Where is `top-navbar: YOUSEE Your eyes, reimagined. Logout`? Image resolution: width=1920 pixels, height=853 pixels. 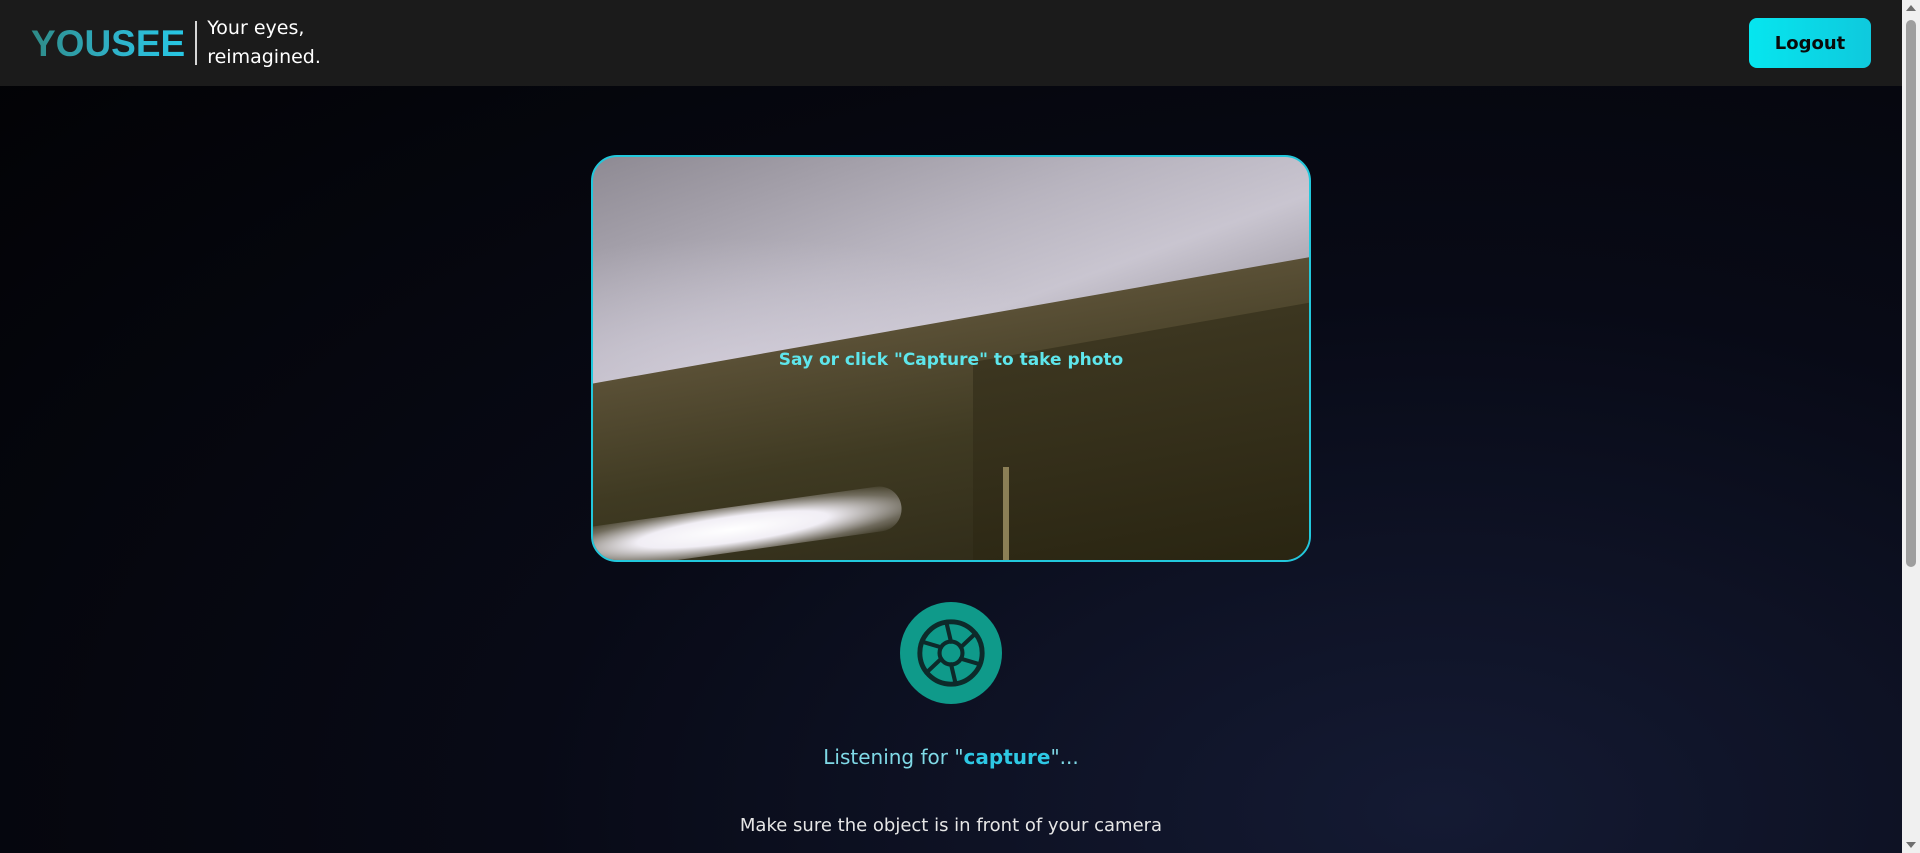 top-navbar: YOUSEE Your eyes, reimagined. Logout is located at coordinates (951, 43).